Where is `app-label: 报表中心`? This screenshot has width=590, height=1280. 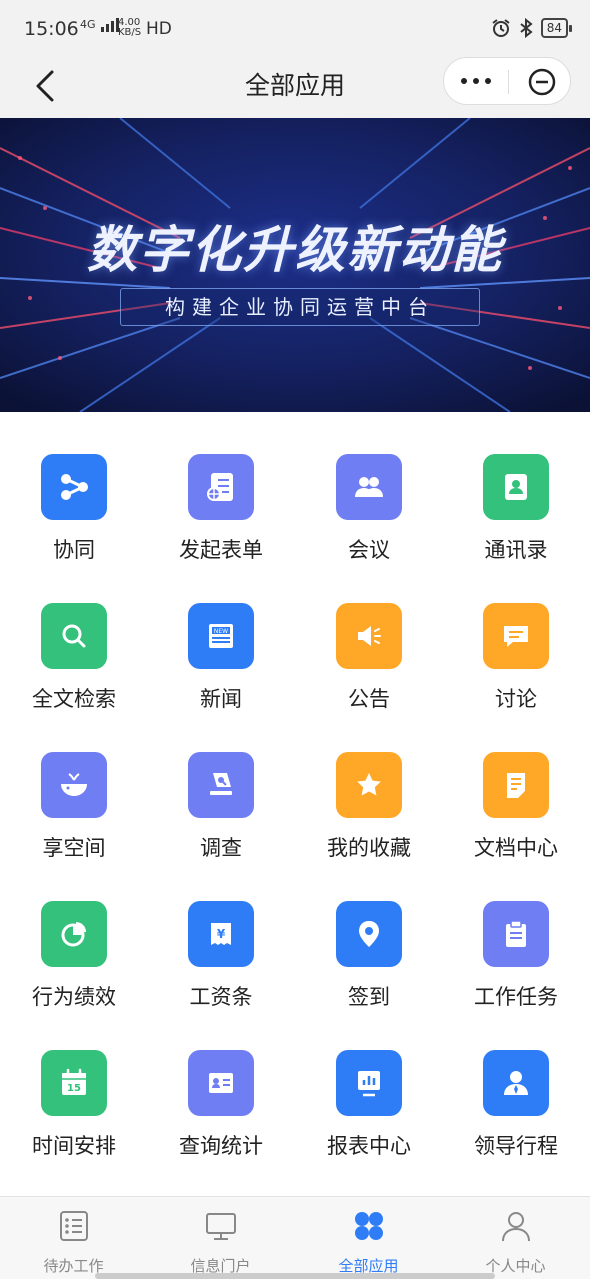
app-label: 报表中心 is located at coordinates (369, 1146).